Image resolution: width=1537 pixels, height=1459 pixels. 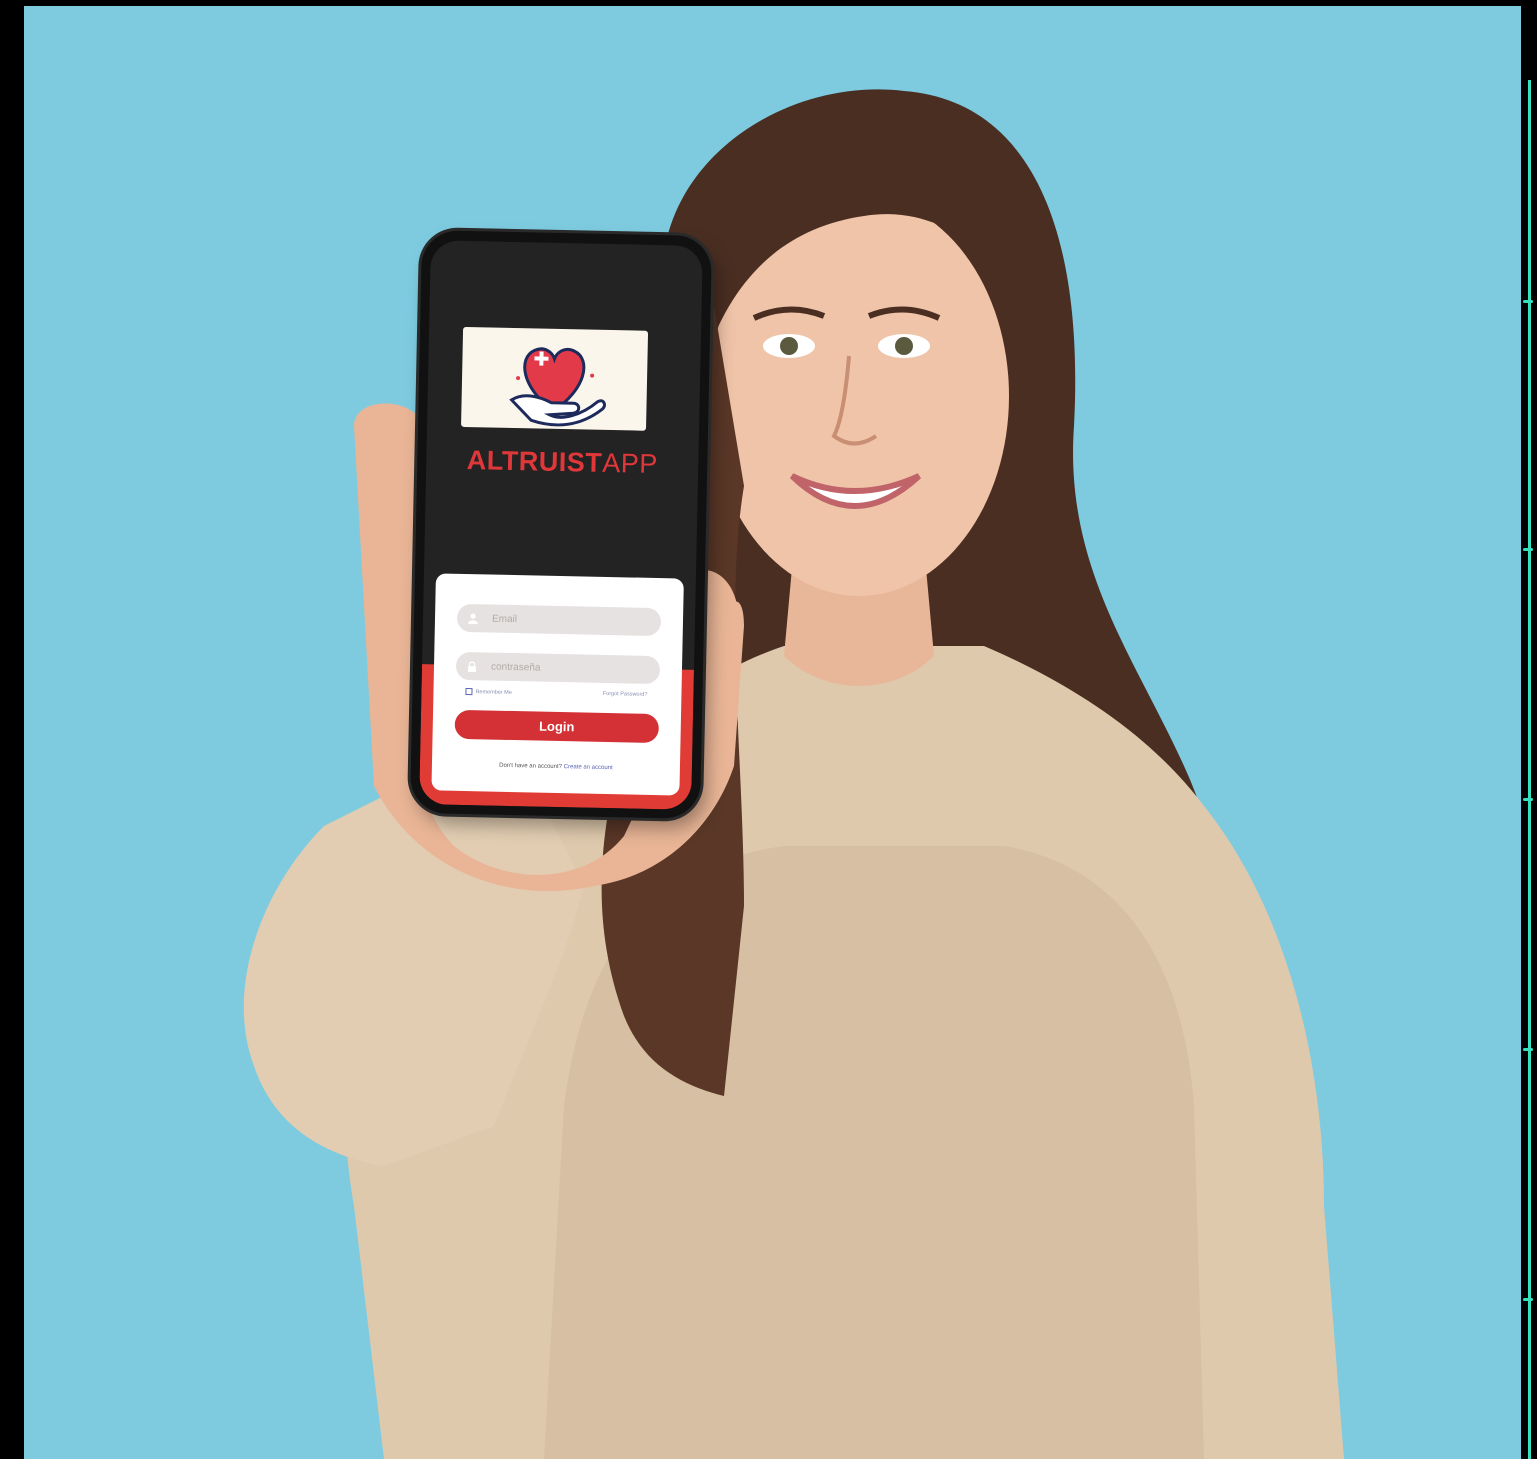 I want to click on lock-icon, so click(x=472, y=666).